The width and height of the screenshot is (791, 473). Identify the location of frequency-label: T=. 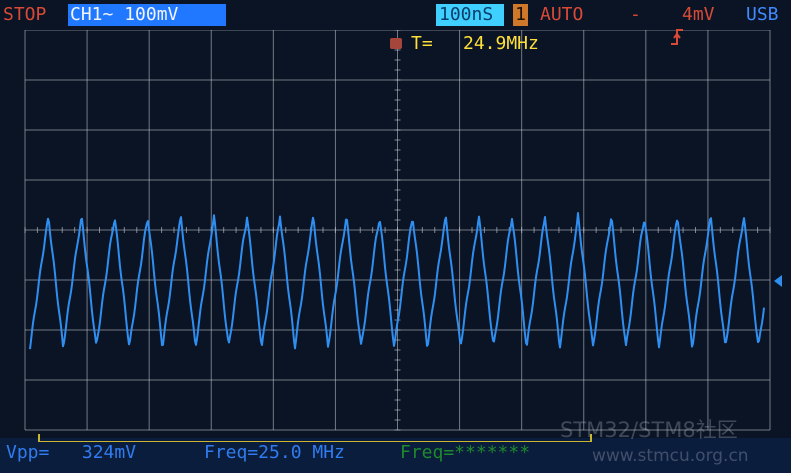
(422, 43).